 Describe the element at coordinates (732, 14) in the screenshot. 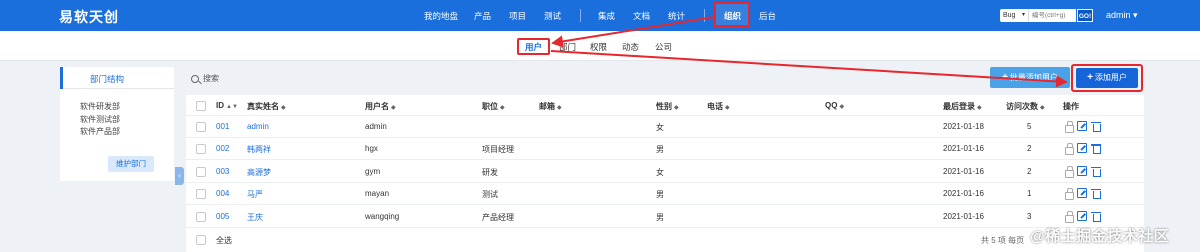

I see `annotation-highlight-org` at that location.